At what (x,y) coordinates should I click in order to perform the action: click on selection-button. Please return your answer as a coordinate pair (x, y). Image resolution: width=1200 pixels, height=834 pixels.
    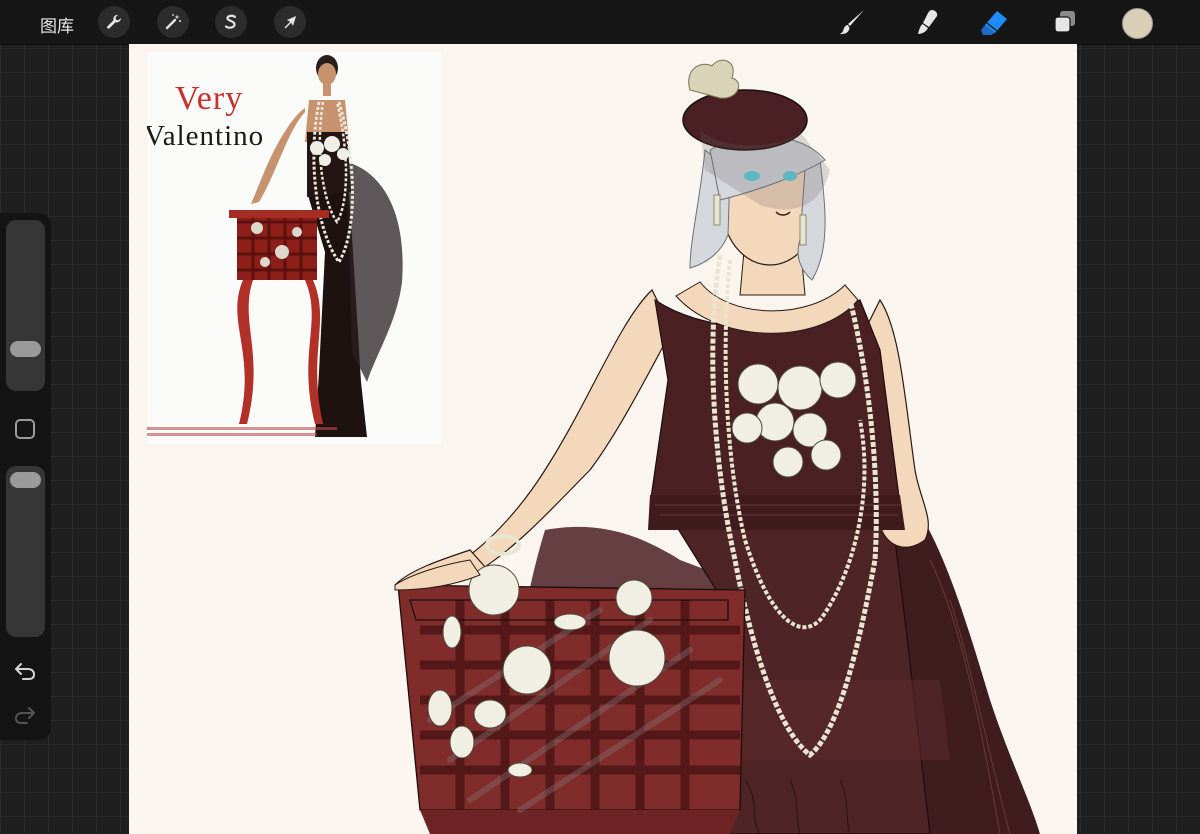
    Looking at the image, I should click on (231, 22).